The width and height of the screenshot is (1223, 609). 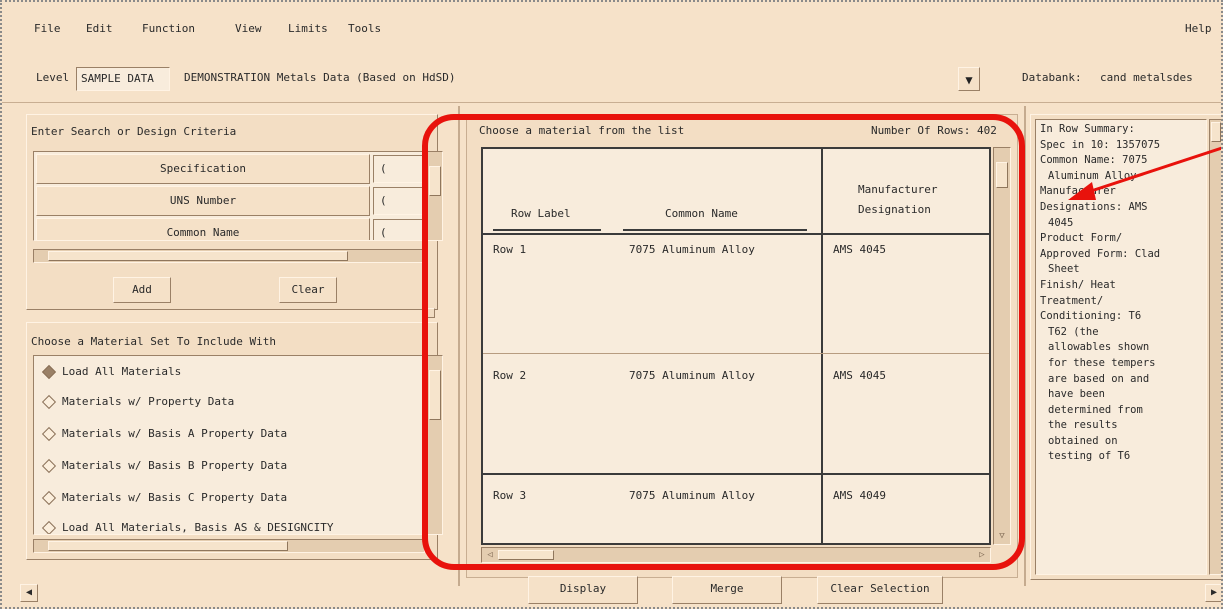 I want to click on table-vertical-scrollbar: ▽, so click(x=1002, y=346).